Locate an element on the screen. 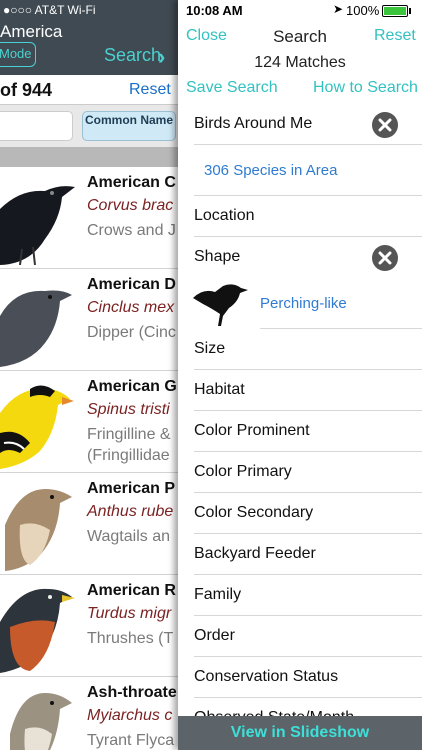 The width and height of the screenshot is (422, 750). bird-name: American G is located at coordinates (132, 386).